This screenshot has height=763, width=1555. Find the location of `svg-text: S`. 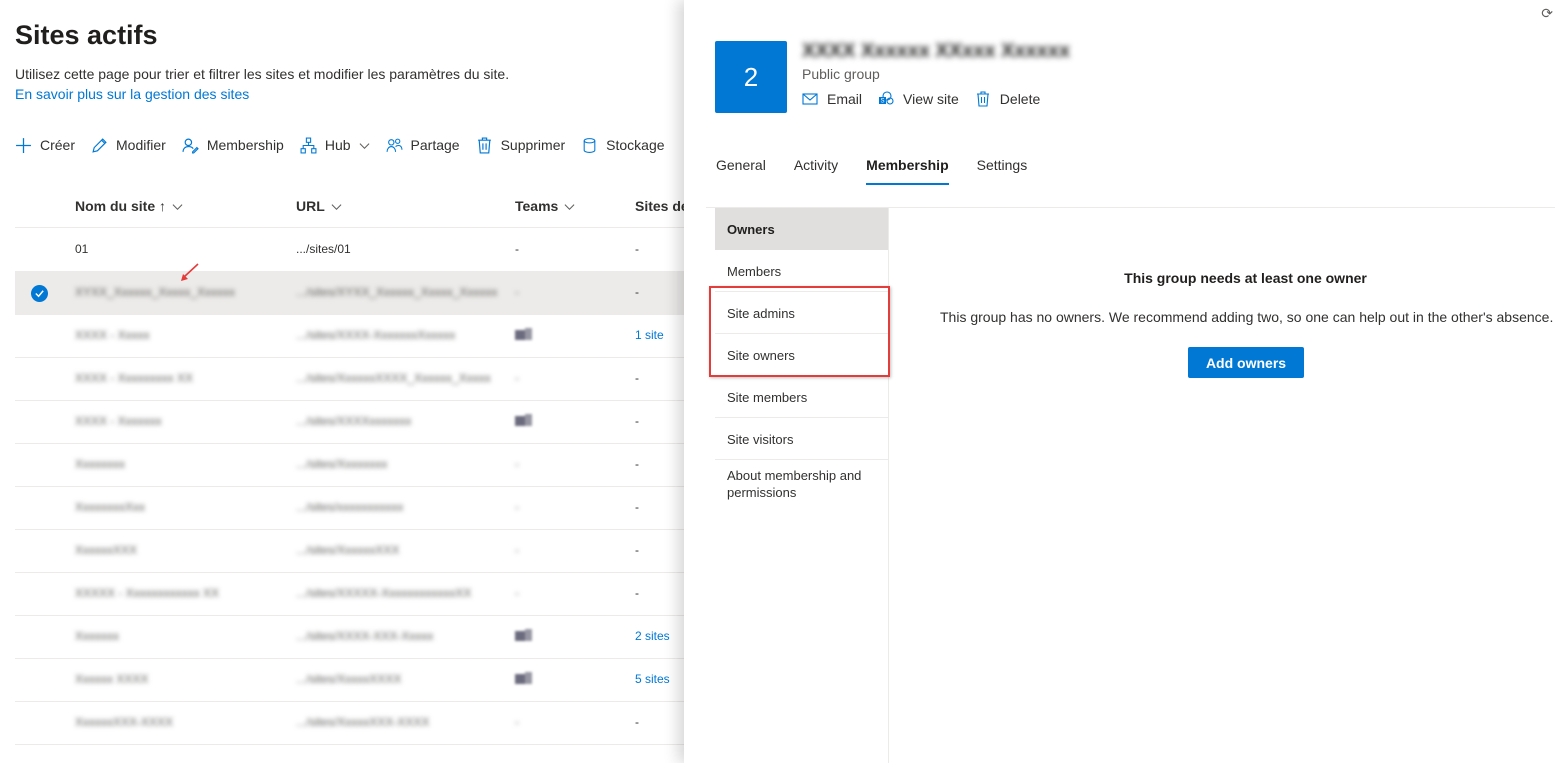

svg-text: S is located at coordinates (883, 102).